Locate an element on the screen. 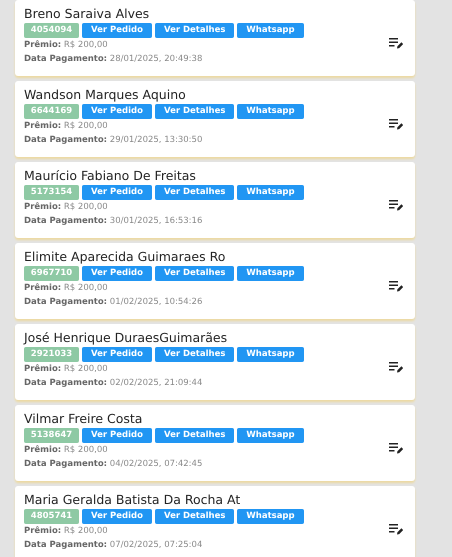 This screenshot has width=452, height=557. customer-name: Elimite Aparecida Guimaraes Ro is located at coordinates (125, 256).